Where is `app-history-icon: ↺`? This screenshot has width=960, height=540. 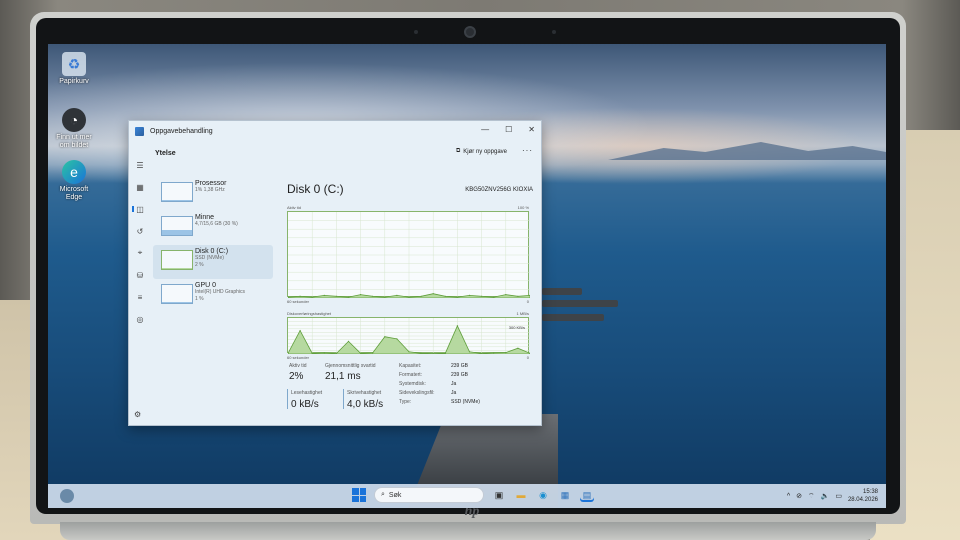 app-history-icon: ↺ is located at coordinates (140, 231).